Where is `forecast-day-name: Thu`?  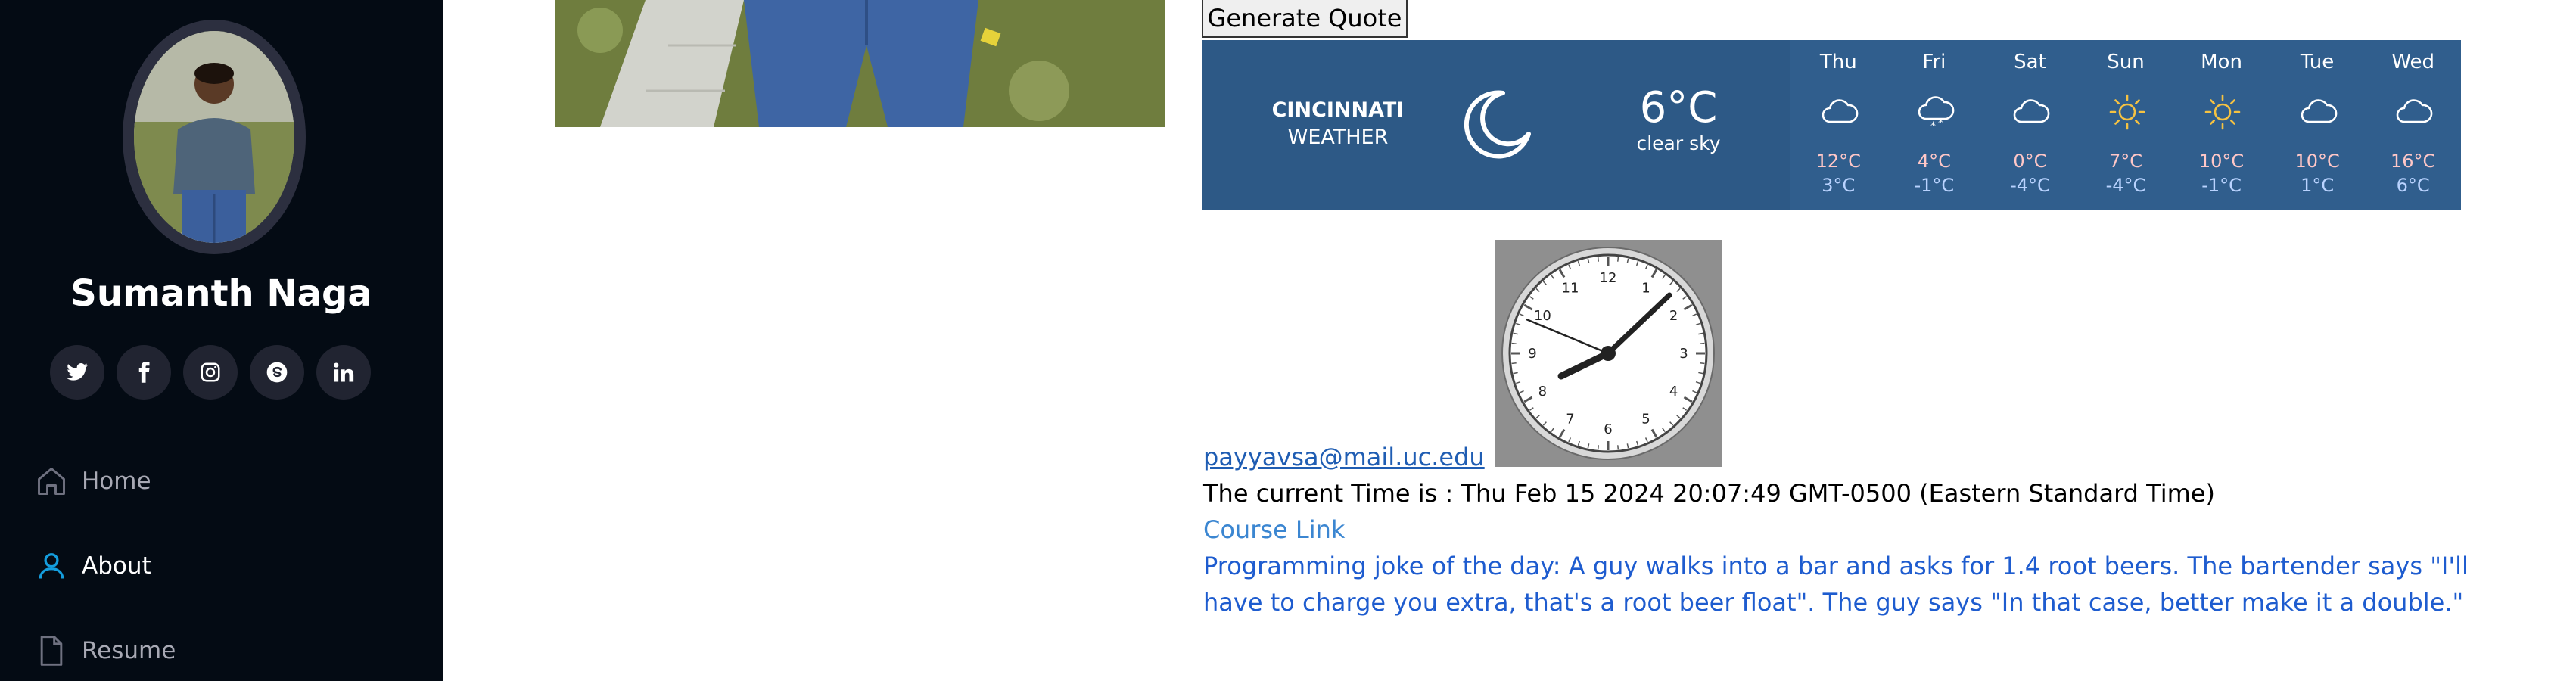
forecast-day-name: Thu is located at coordinates (1838, 62).